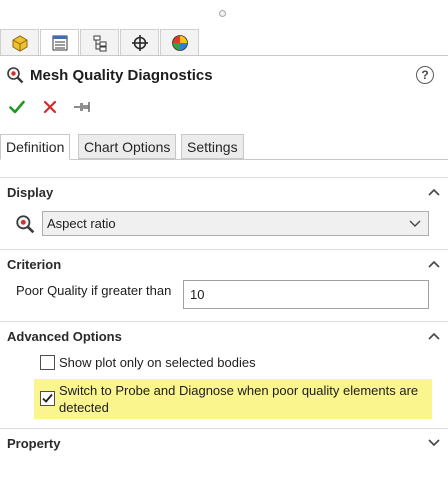  I want to click on display-group-separator, so click(224, 177).